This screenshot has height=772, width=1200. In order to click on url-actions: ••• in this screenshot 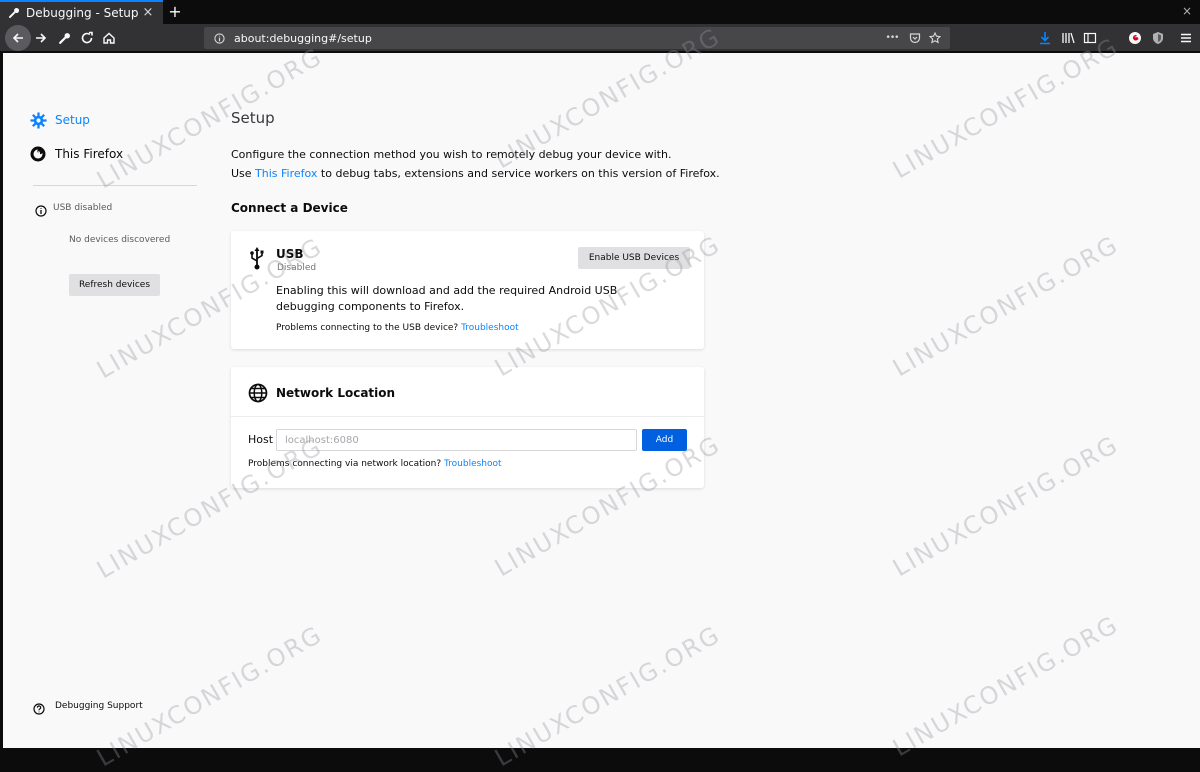, I will do `click(912, 38)`.